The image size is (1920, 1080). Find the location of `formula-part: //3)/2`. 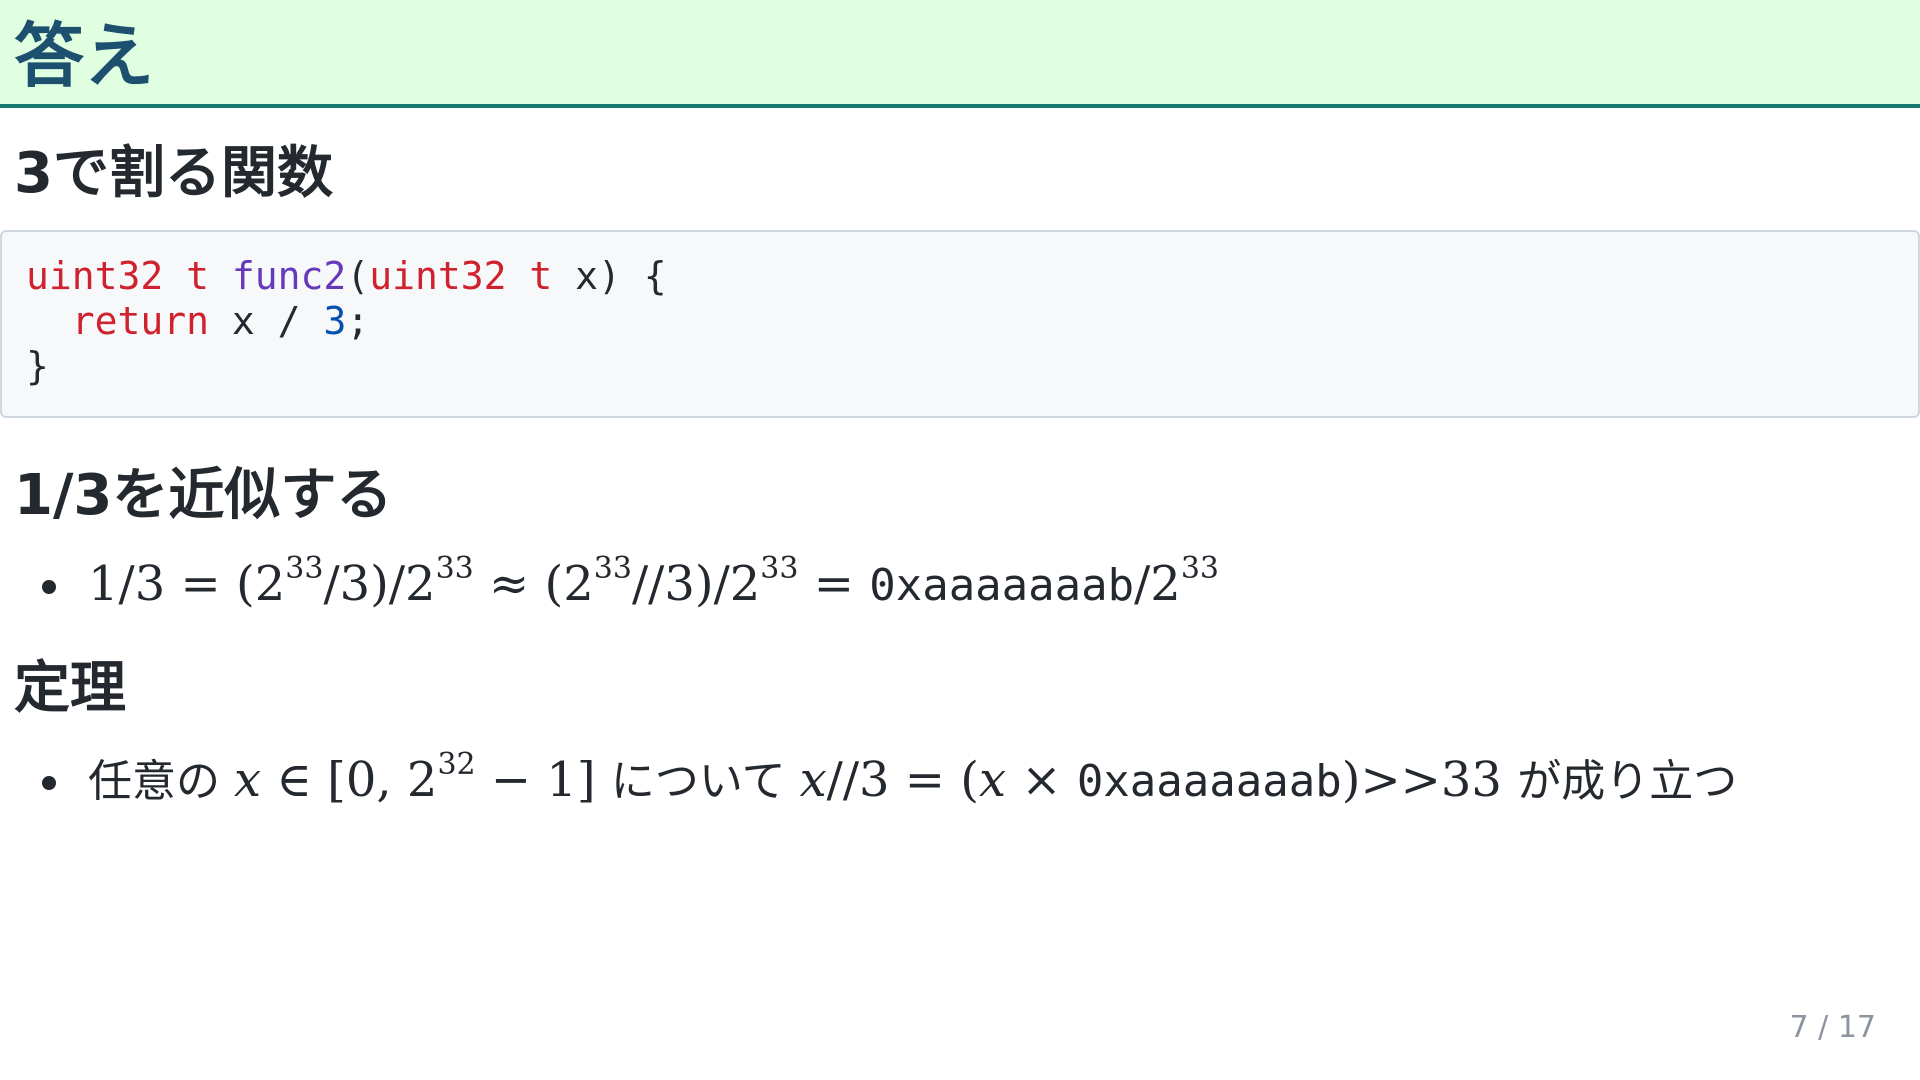

formula-part: //3)/2 is located at coordinates (696, 584).